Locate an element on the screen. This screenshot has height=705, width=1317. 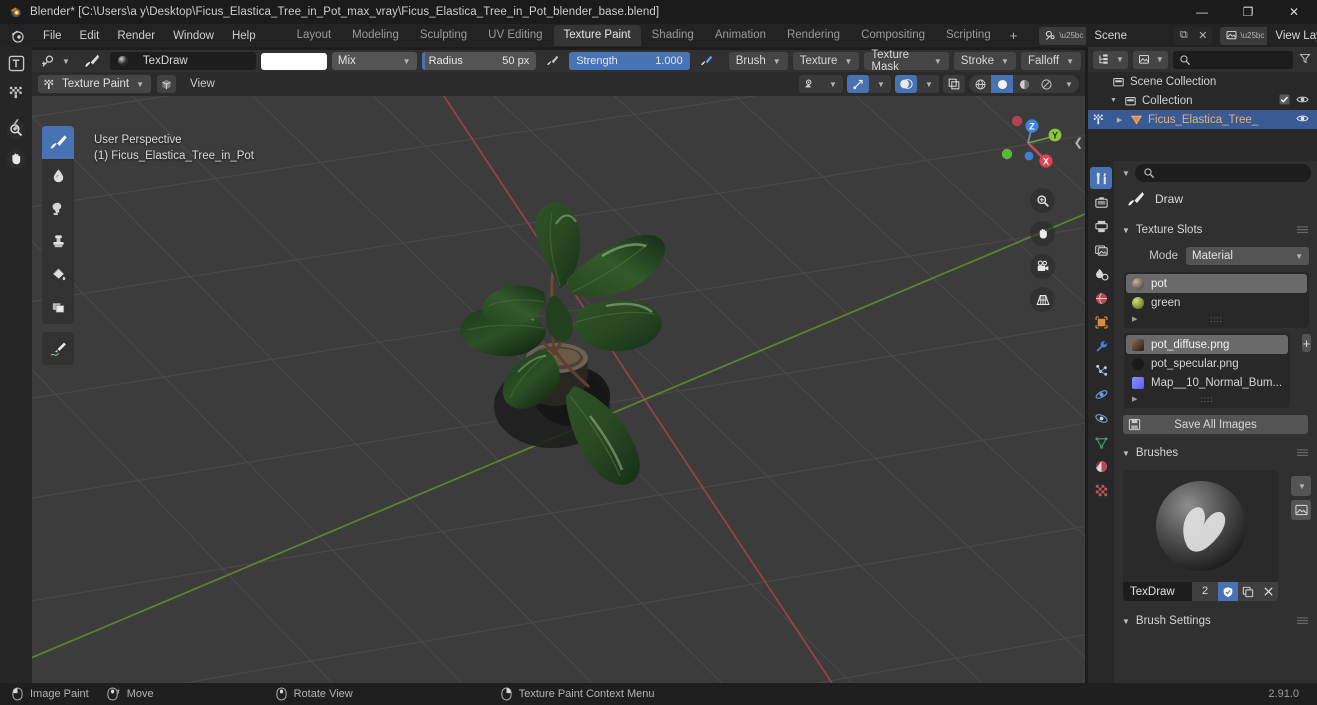
properties-tab-object is located at coordinates (1101, 322).